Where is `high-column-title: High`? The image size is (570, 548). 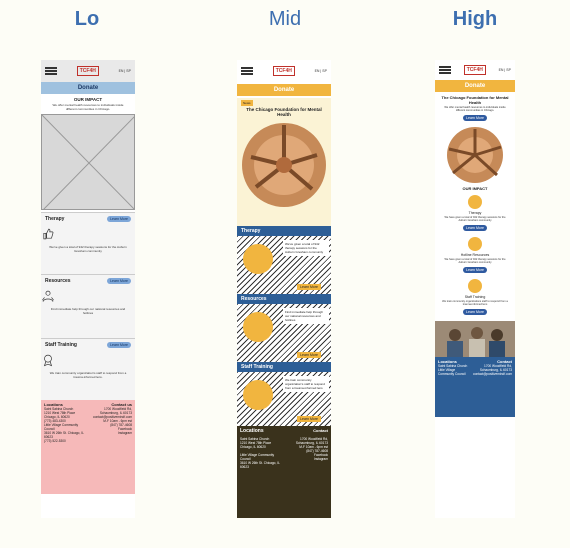
high-column-title: High is located at coordinates (475, 19).